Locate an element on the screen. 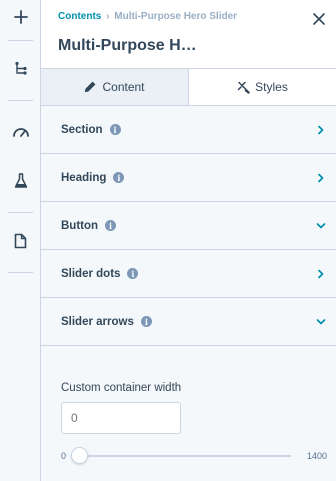 Image resolution: width=336 pixels, height=481 pixels. section-row-slider-dots: Slider dots i is located at coordinates (188, 274).